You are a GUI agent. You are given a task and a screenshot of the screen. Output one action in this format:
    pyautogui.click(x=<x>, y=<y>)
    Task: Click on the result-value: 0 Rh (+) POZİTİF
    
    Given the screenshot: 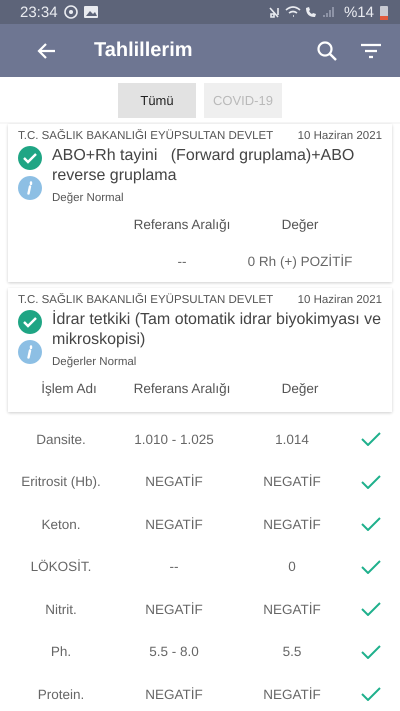 What is the action you would take?
    pyautogui.click(x=300, y=261)
    